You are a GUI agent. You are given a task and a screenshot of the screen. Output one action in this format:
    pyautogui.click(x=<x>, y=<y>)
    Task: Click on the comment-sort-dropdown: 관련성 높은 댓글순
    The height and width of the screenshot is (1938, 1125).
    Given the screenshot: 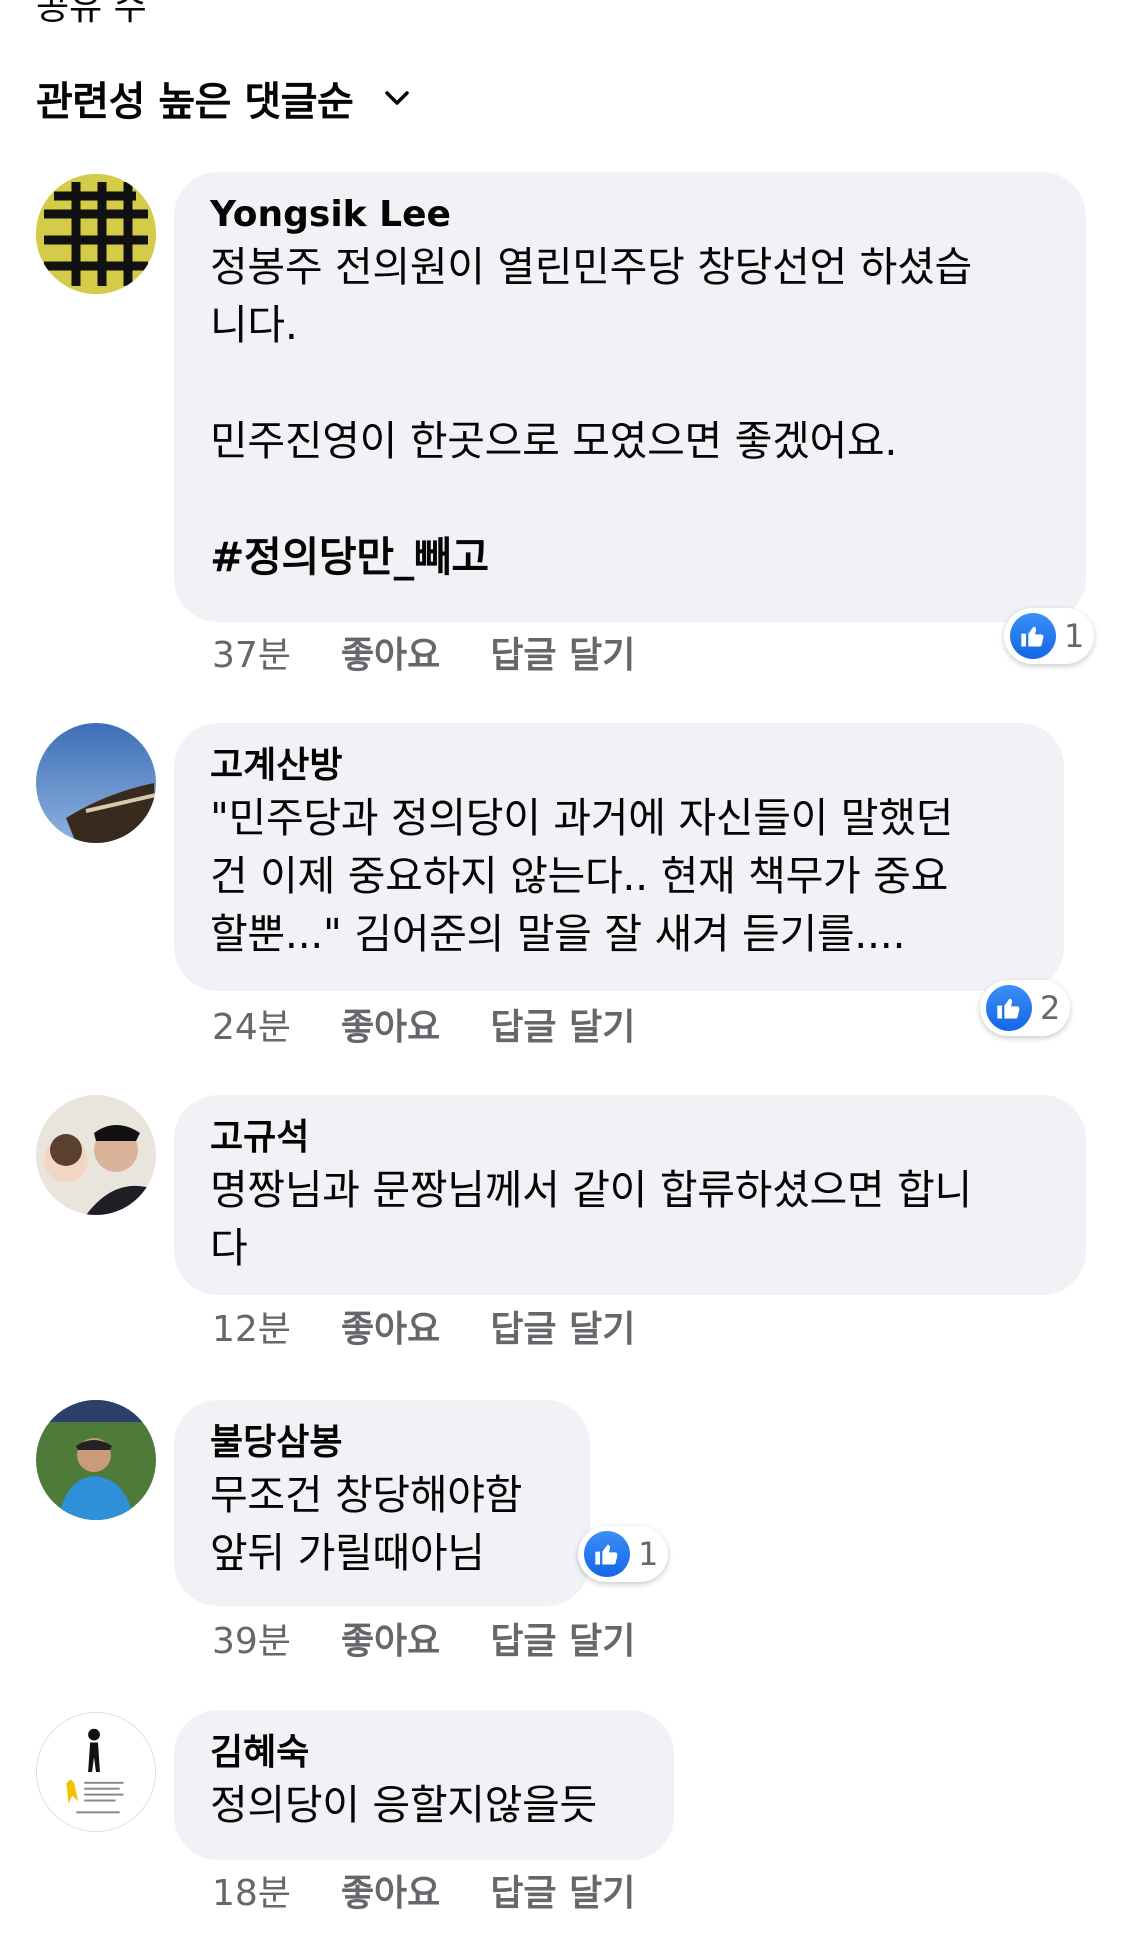 What is the action you would take?
    pyautogui.click(x=223, y=98)
    